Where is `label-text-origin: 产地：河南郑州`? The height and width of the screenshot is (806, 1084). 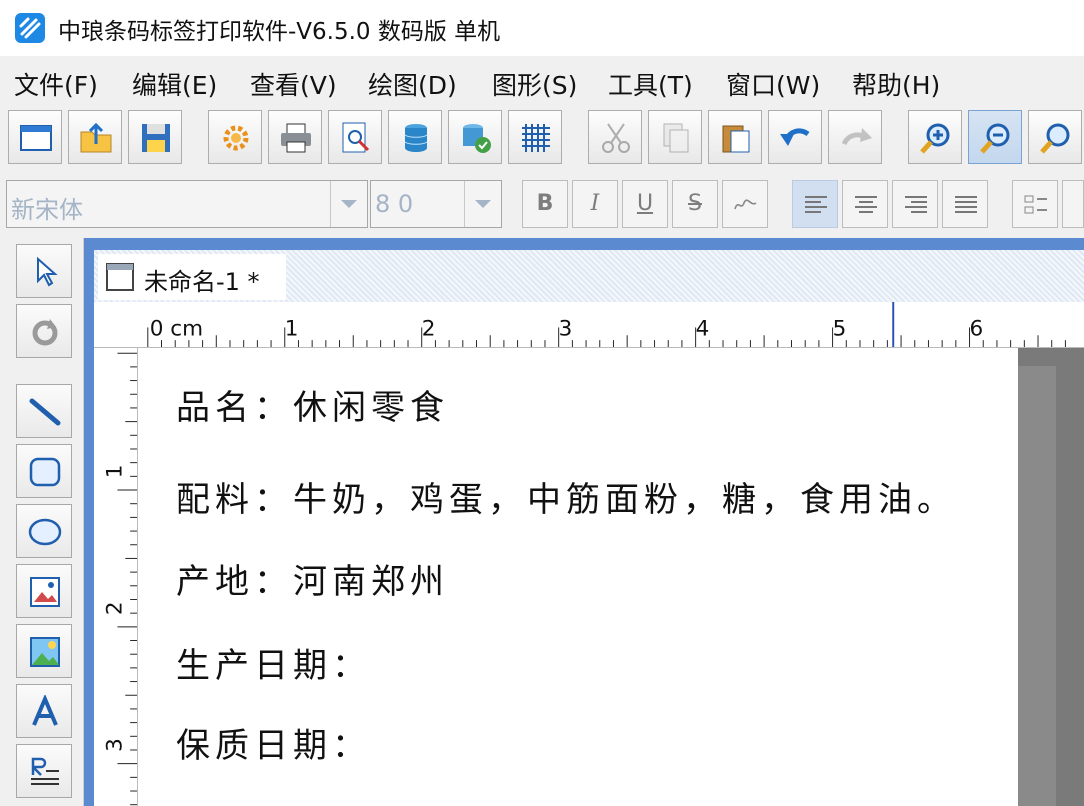
label-text-origin: 产地：河南郑州 is located at coordinates (312, 578).